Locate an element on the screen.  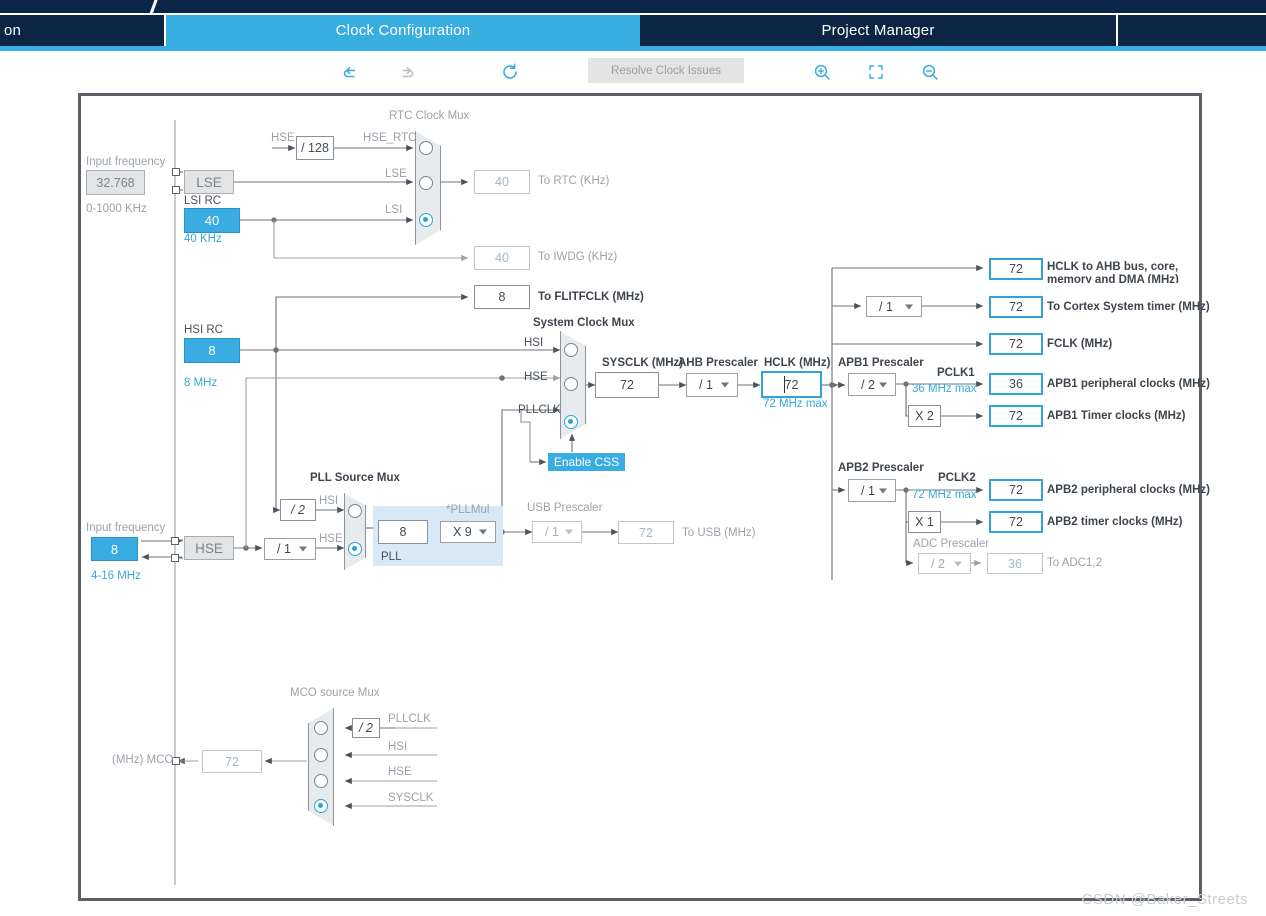
usb-prescaler-select: / 1 is located at coordinates (557, 532).